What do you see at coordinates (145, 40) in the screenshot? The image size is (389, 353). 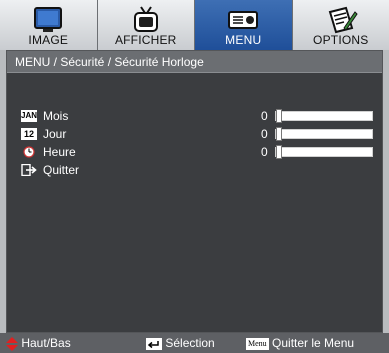 I see `tab-label: AFFICHER` at bounding box center [145, 40].